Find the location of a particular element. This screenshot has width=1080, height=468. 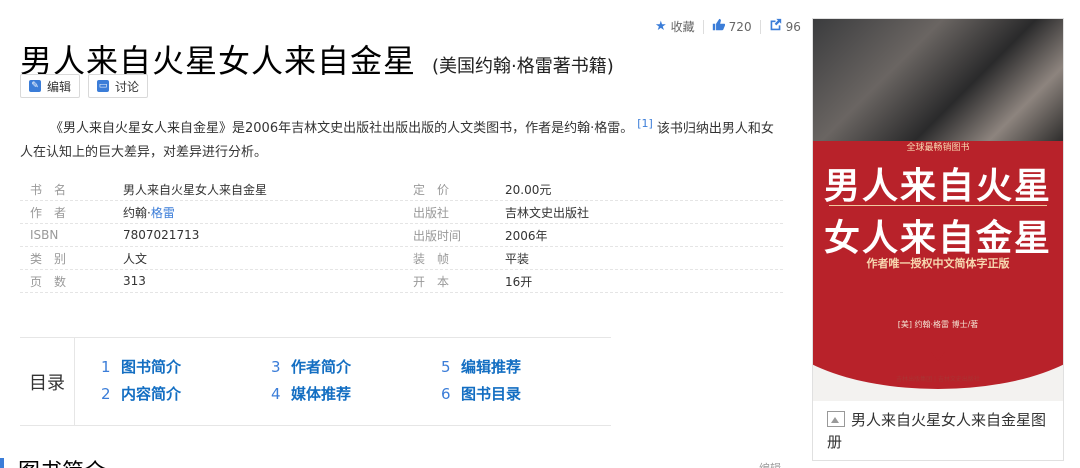

toc-link: 编辑推荐 is located at coordinates (491, 367).